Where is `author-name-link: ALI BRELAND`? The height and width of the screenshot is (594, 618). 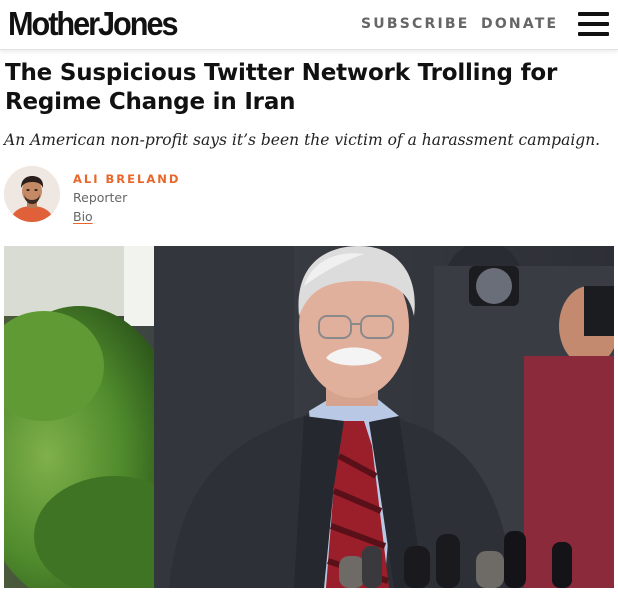 author-name-link: ALI BRELAND is located at coordinates (126, 179).